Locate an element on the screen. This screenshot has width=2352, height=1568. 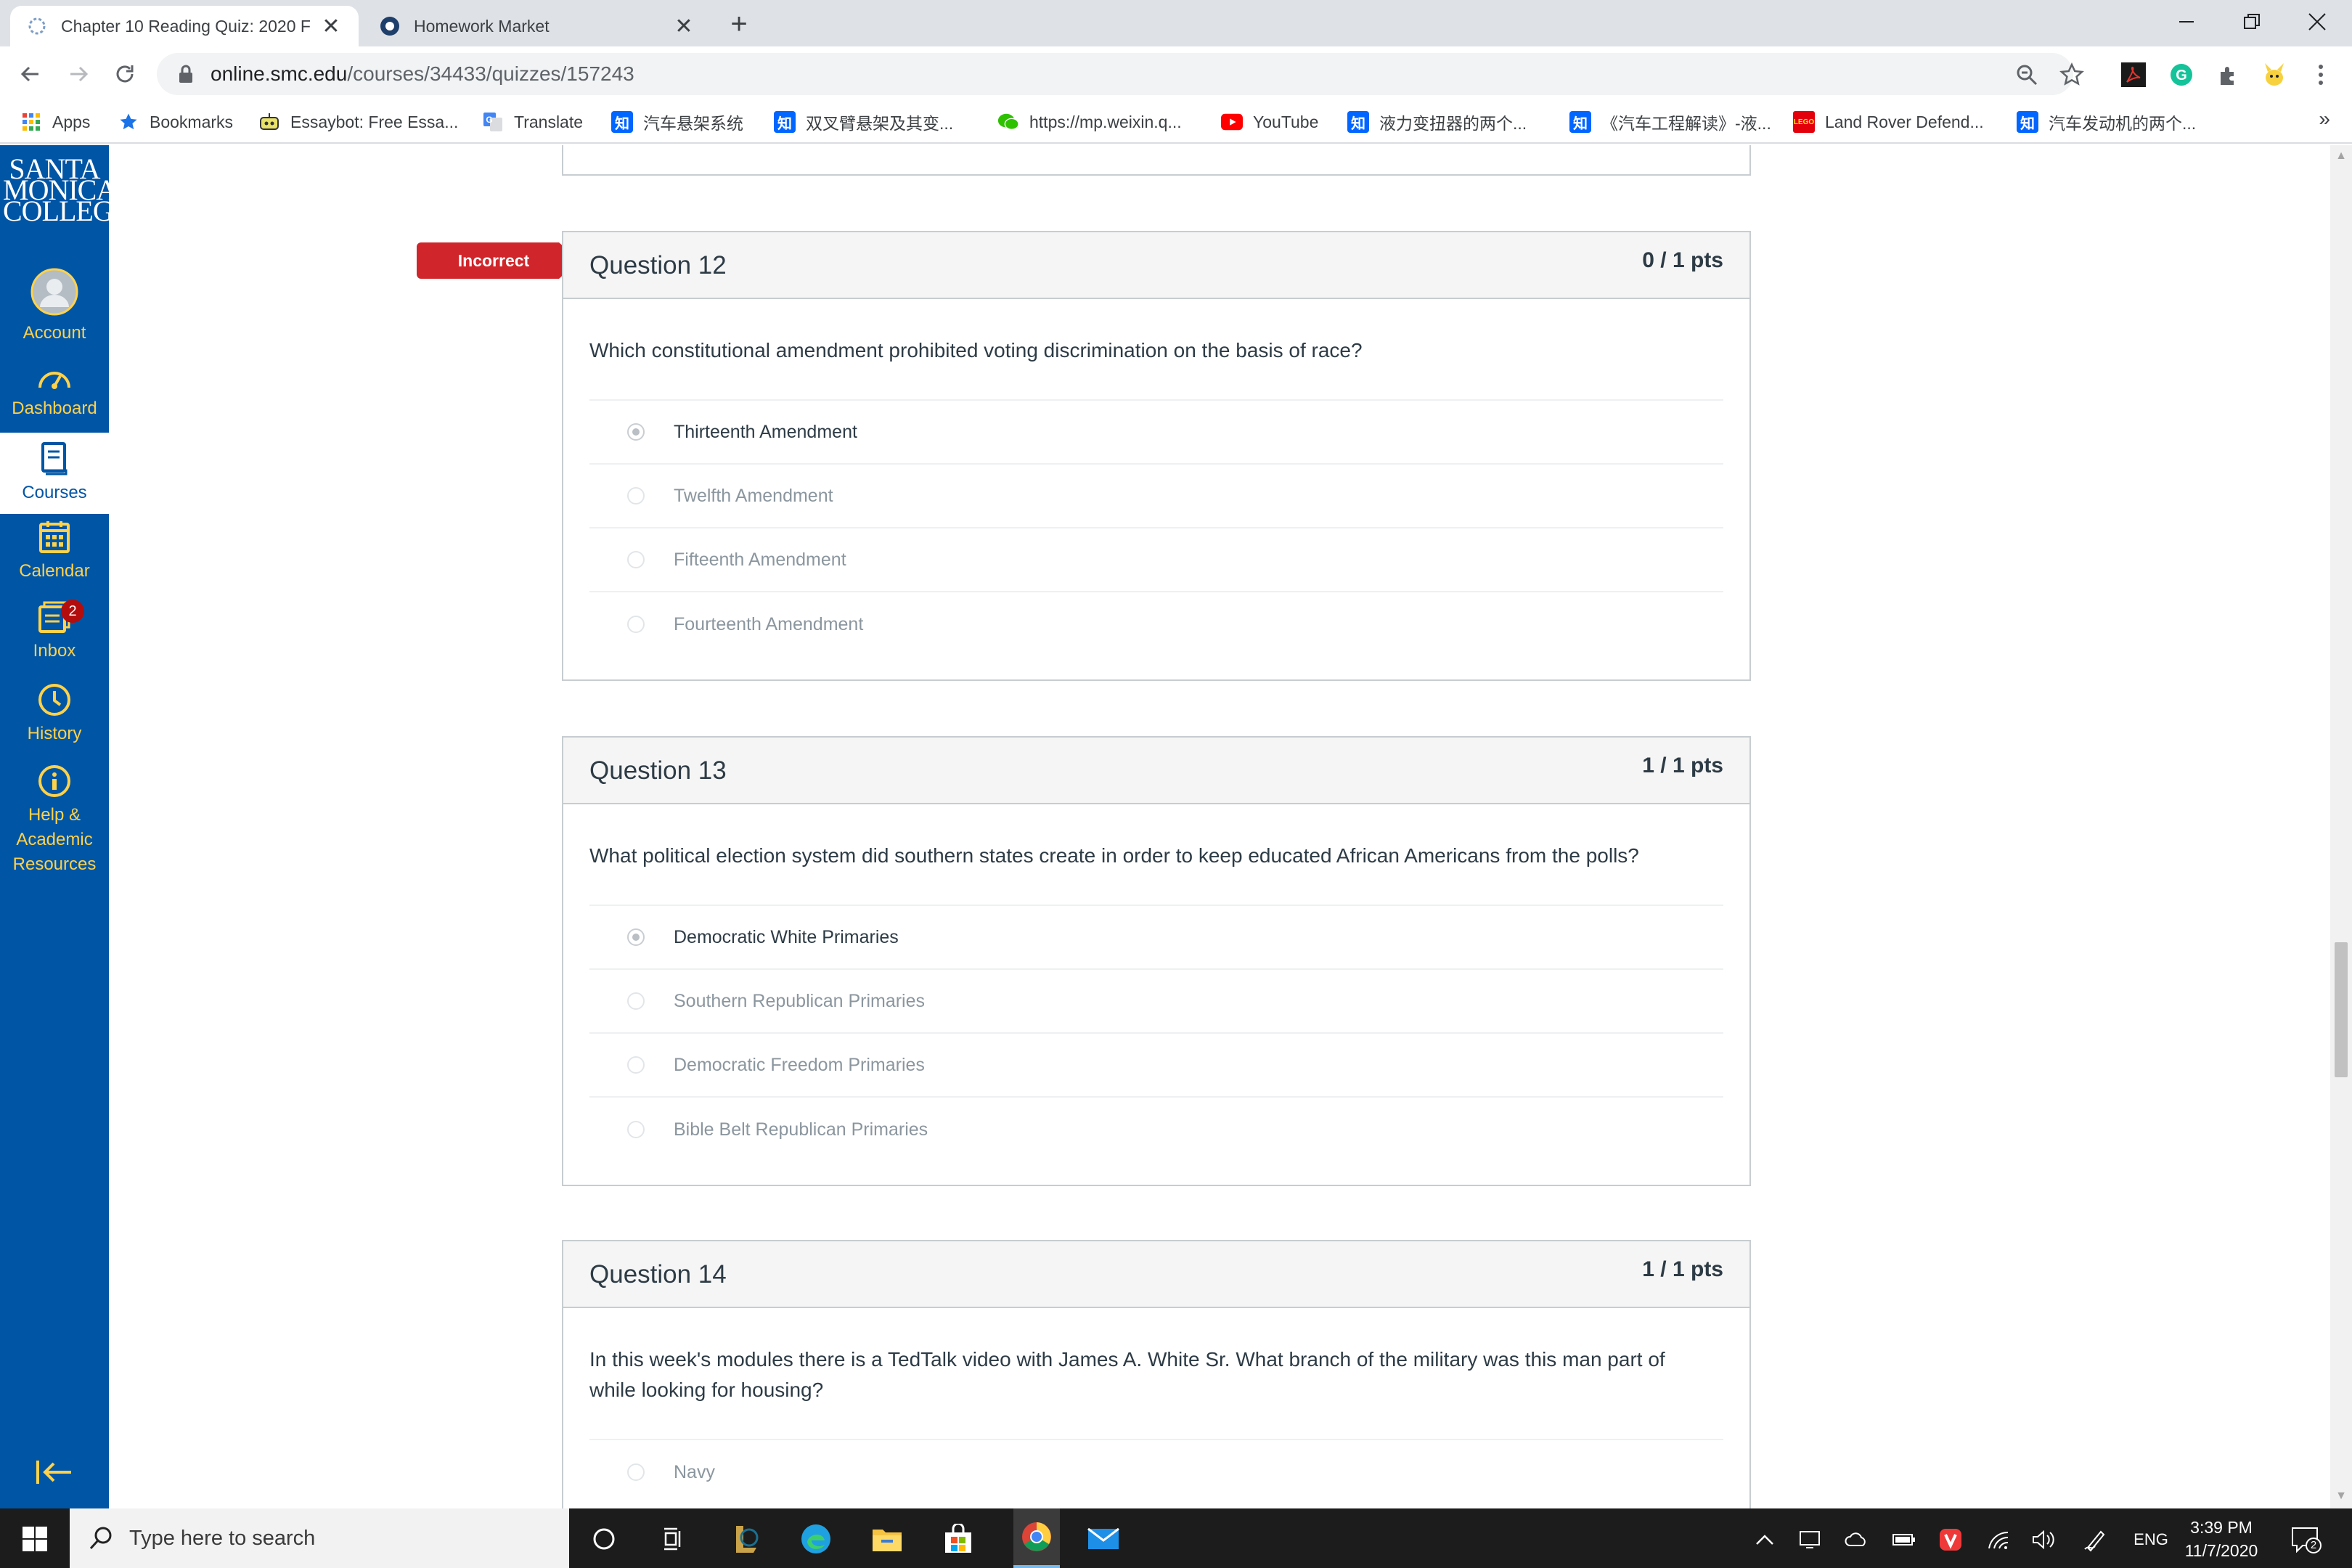
inbox-unread-badge: 2 is located at coordinates (72, 612).